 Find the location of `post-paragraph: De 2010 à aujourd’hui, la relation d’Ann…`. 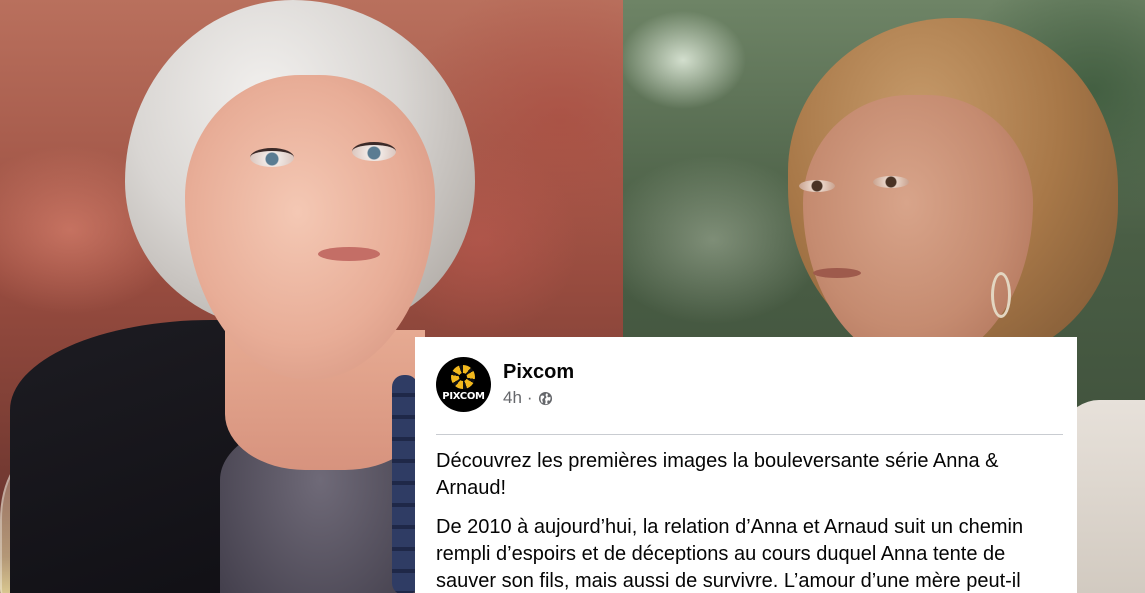

post-paragraph: De 2010 à aujourd’hui, la relation d’Ann… is located at coordinates (730, 554).